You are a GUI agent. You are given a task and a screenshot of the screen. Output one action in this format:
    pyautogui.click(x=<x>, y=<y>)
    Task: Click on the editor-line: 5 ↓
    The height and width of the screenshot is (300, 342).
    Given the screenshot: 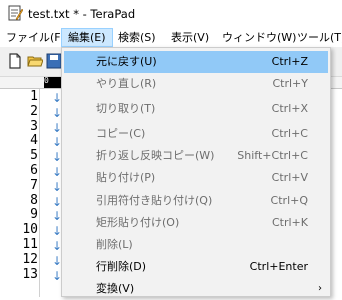 What is the action you would take?
    pyautogui.click(x=31, y=156)
    